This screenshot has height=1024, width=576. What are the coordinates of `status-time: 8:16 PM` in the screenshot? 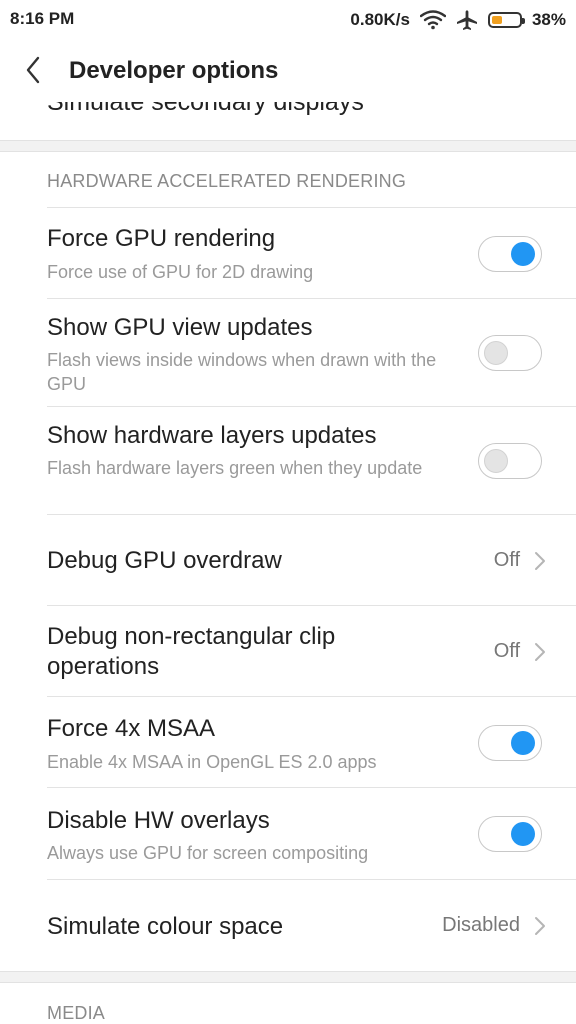 It's located at (42, 18).